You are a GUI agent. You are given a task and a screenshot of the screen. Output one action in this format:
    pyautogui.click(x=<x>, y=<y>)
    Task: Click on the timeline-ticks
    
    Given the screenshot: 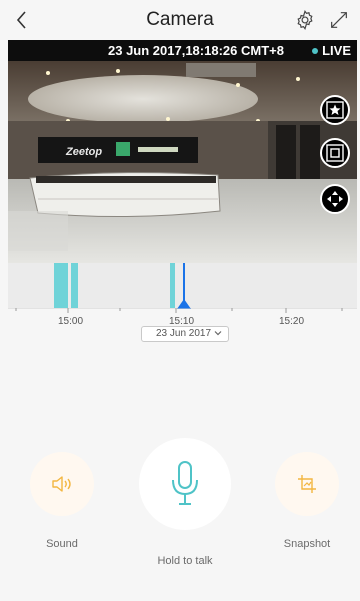 What is the action you would take?
    pyautogui.click(x=182, y=310)
    